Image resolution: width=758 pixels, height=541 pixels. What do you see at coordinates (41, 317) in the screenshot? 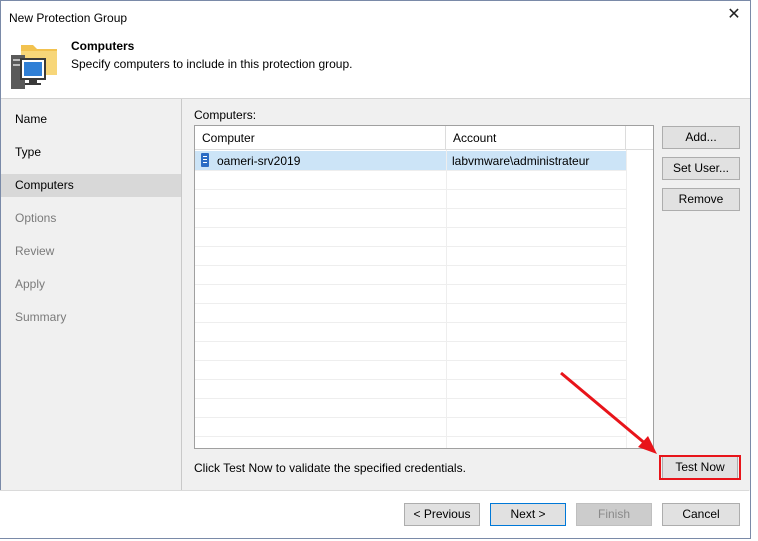
I see `sidebar-item-summary: Summary` at bounding box center [41, 317].